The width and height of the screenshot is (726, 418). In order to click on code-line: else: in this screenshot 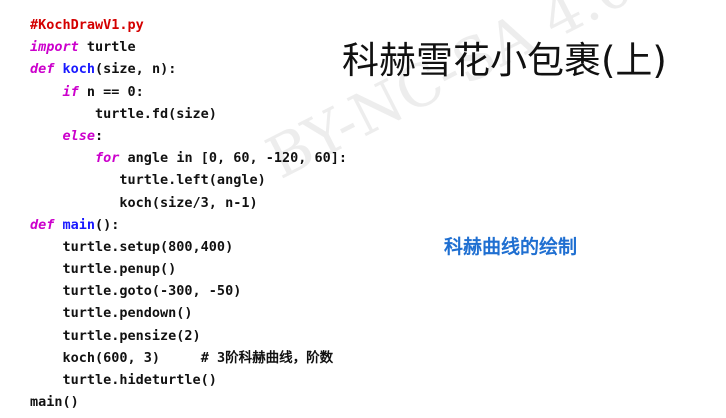, I will do `click(188, 136)`.